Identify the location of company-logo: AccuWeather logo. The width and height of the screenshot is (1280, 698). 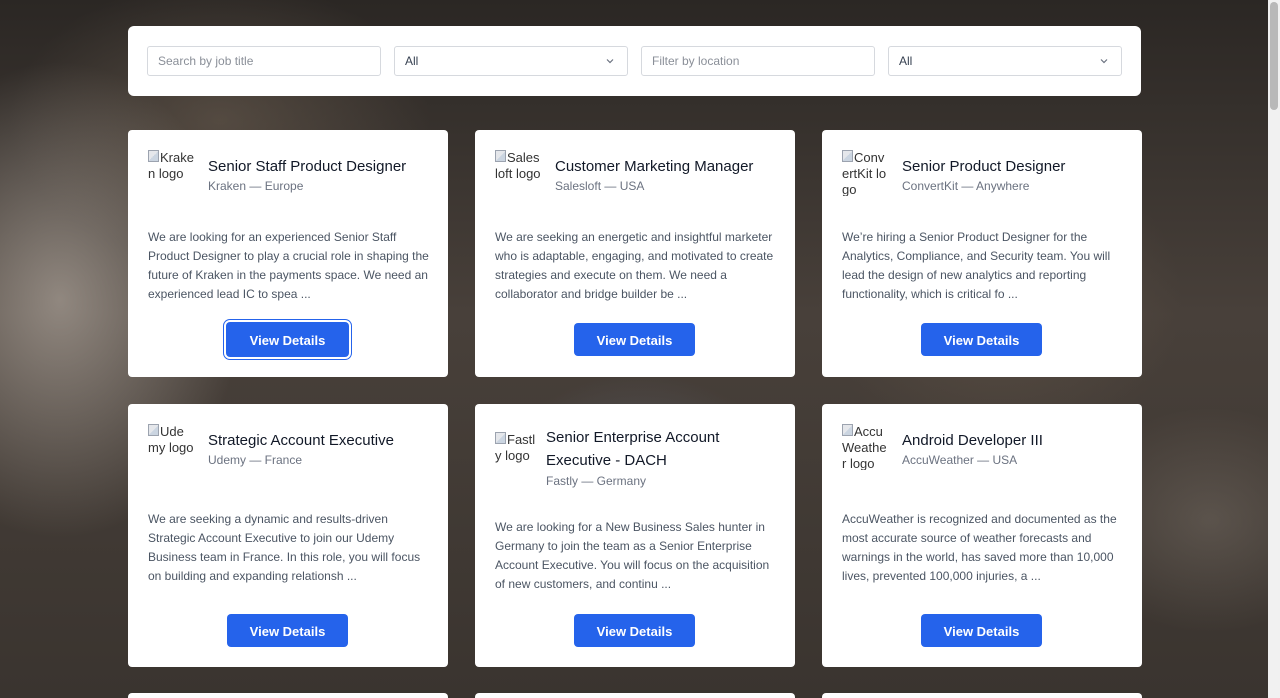
(864, 447).